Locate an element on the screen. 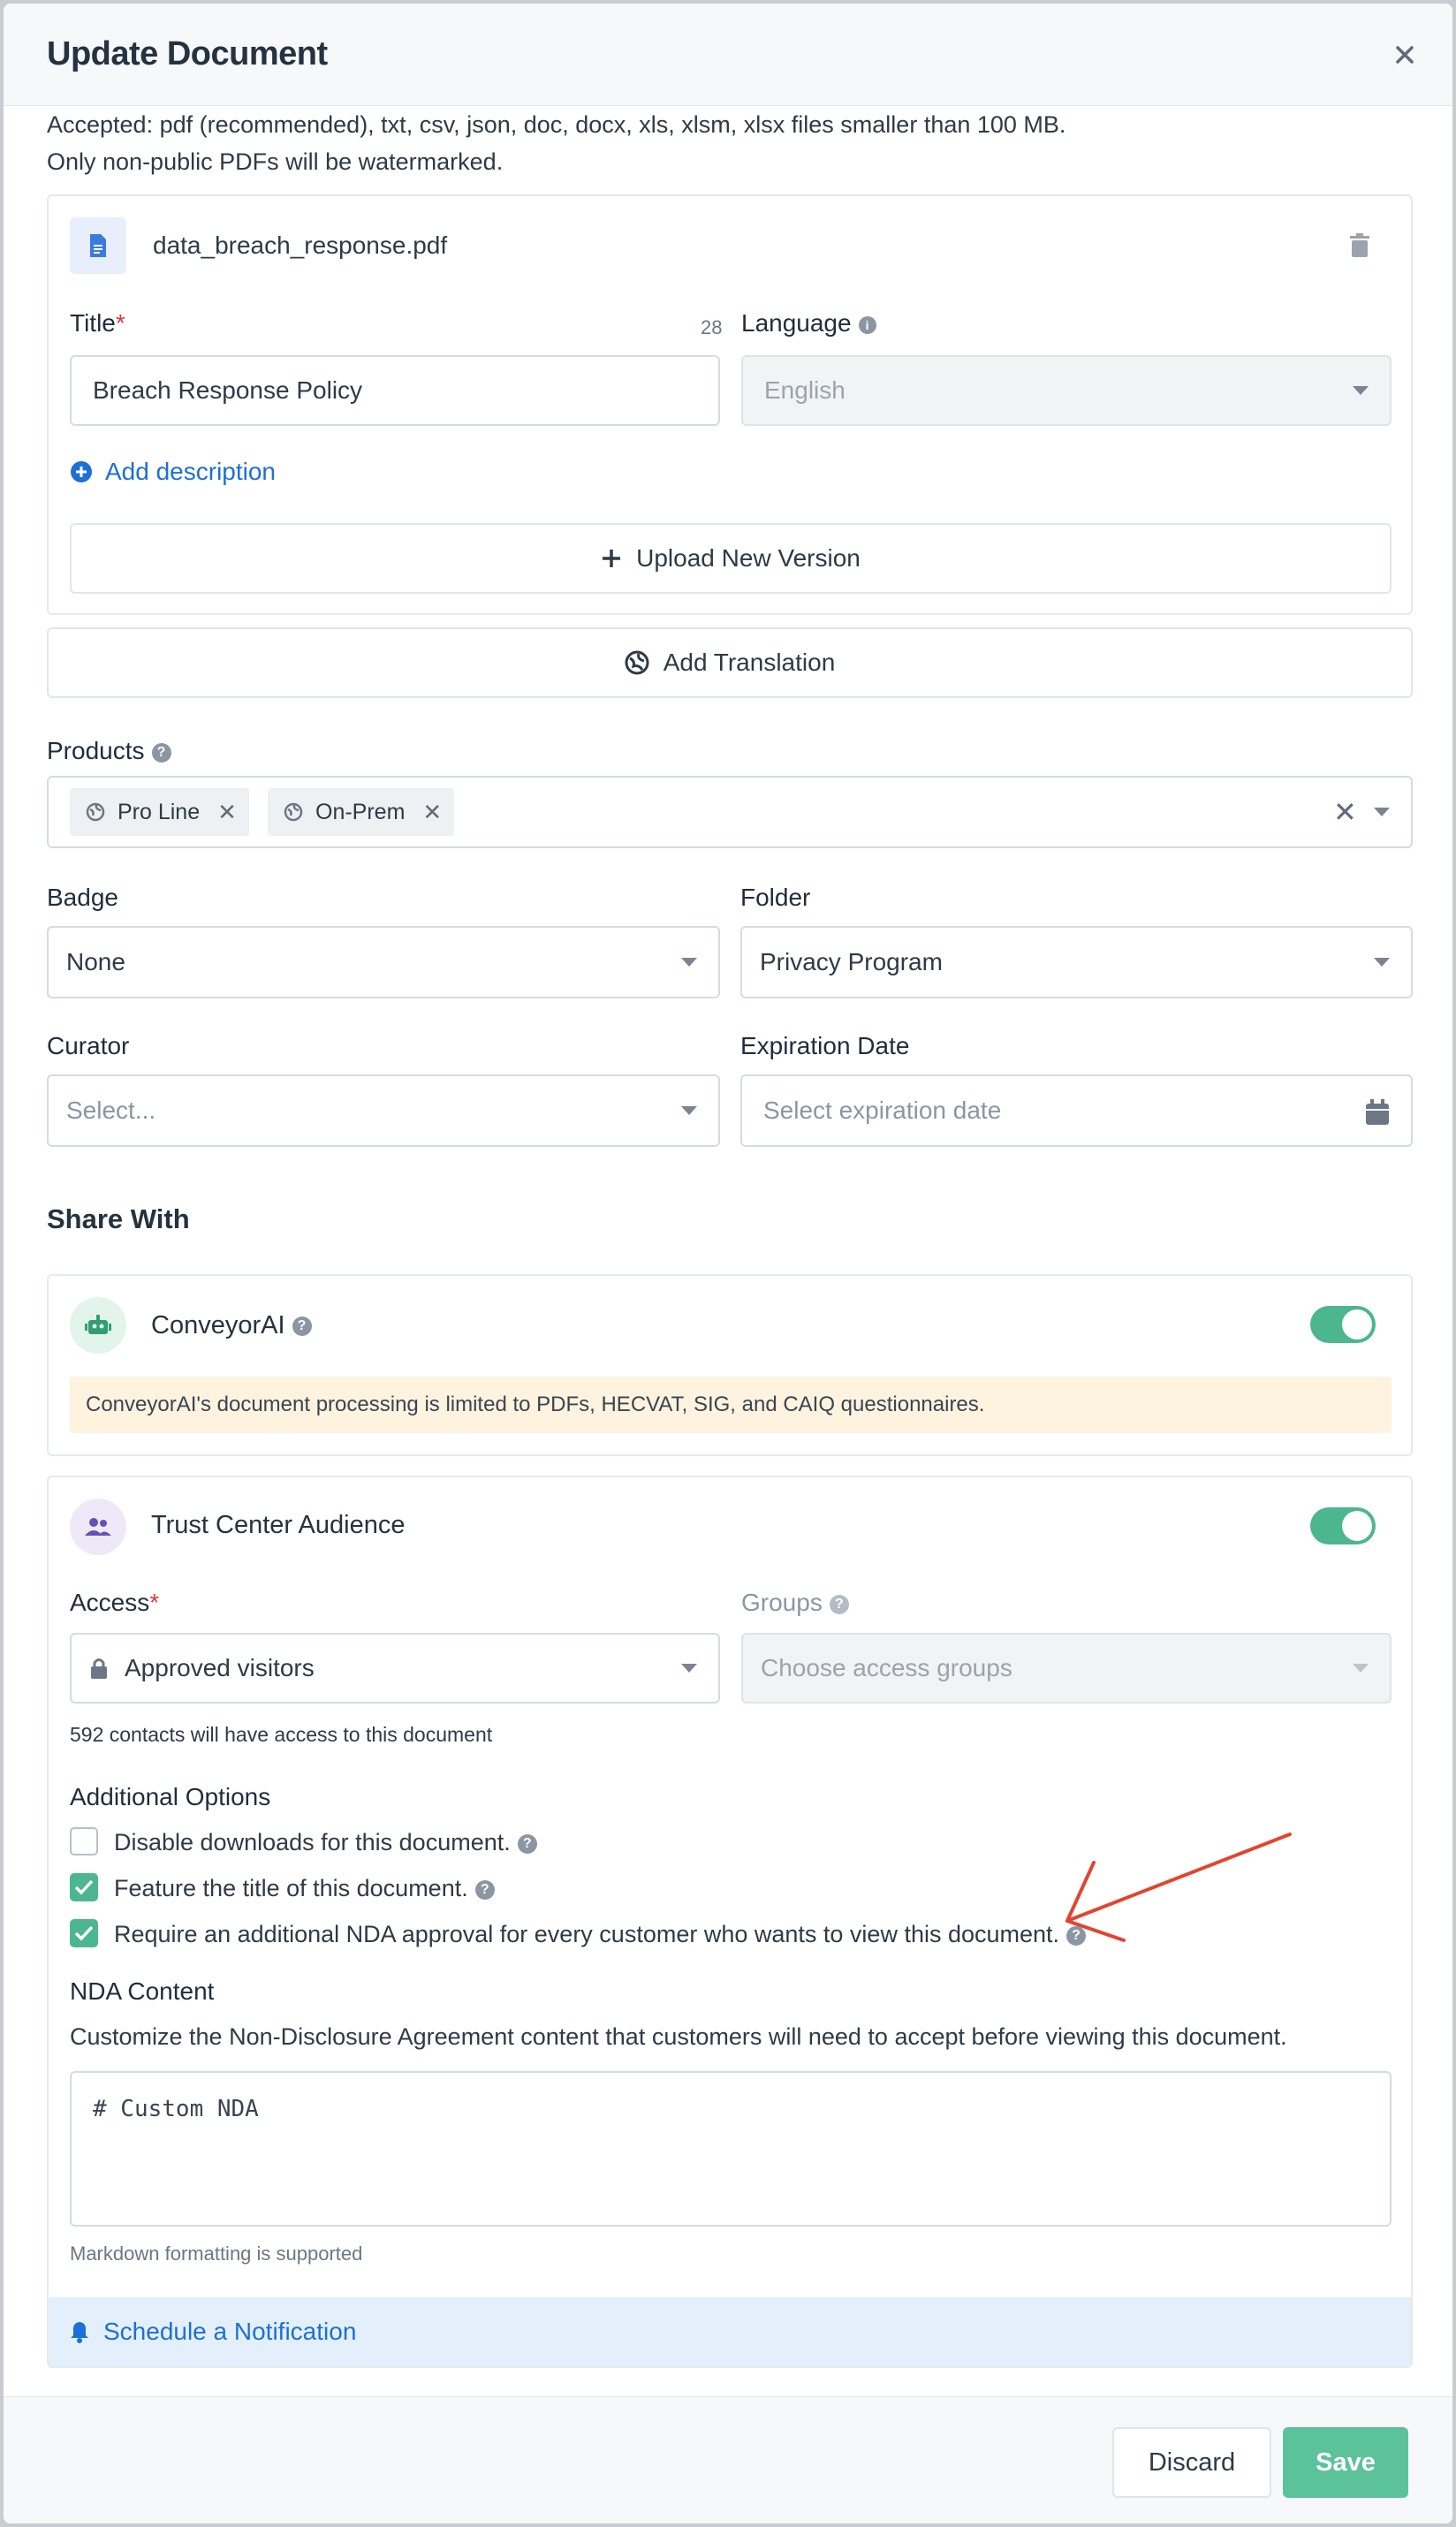  expiration-date-input: Select expiration date is located at coordinates (1076, 1111).